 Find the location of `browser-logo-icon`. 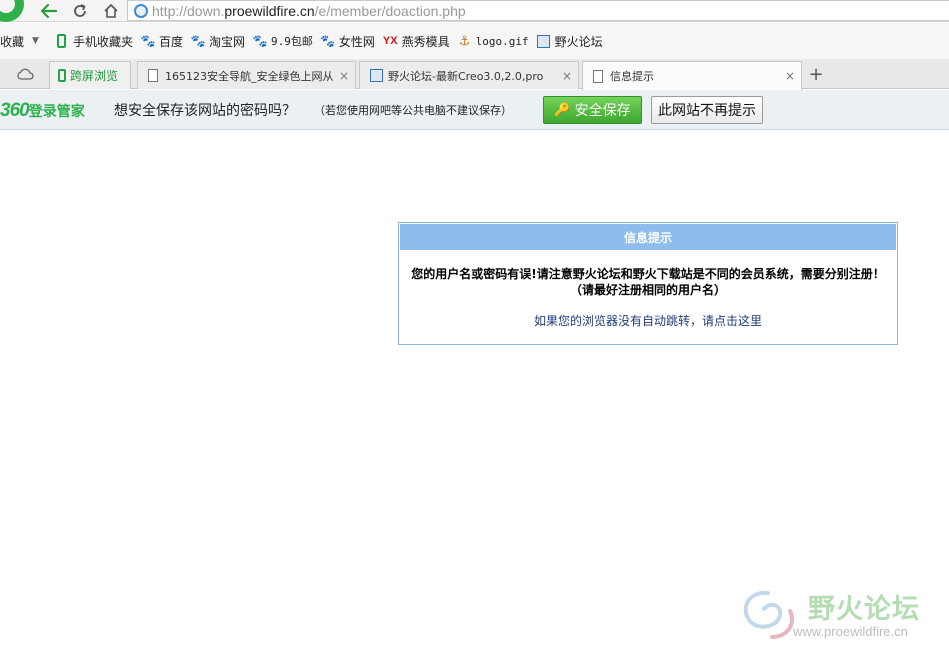

browser-logo-icon is located at coordinates (12, 11).